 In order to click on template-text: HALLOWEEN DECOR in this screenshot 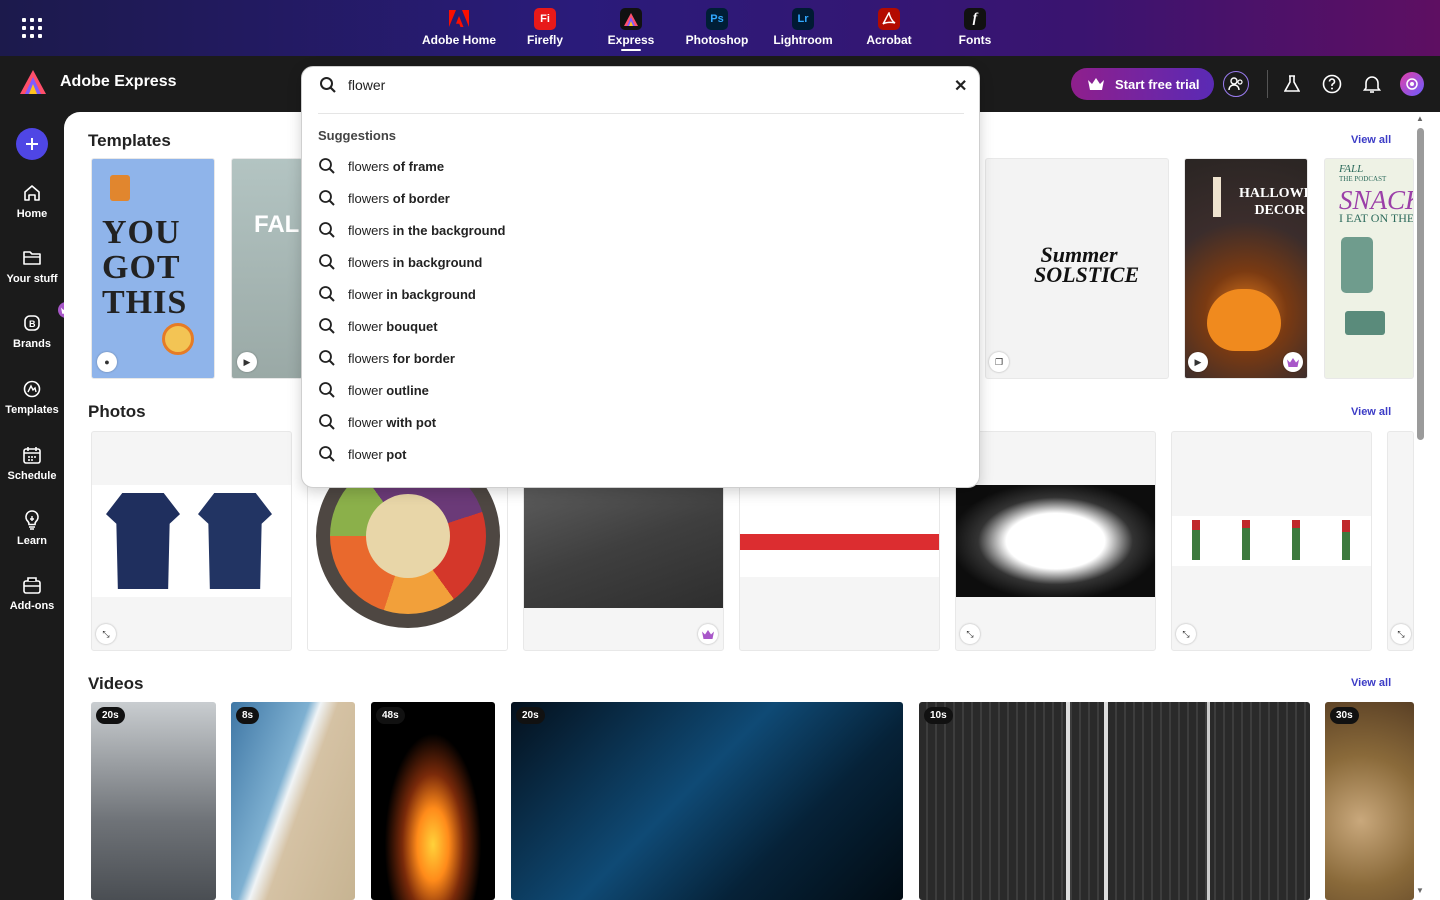, I will do `click(1273, 202)`.